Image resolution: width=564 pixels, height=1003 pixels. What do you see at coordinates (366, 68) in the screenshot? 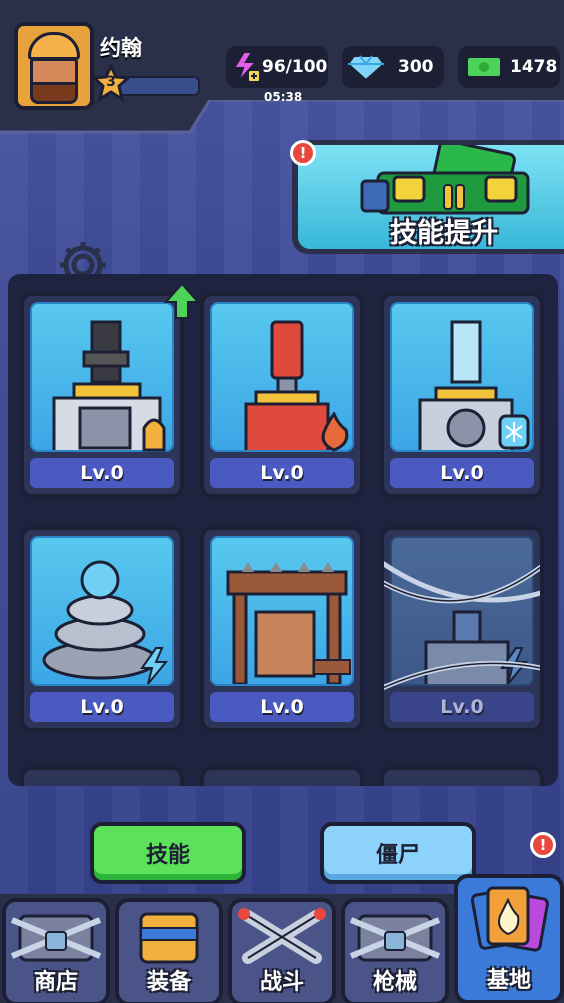
I see `diamond-icon` at bounding box center [366, 68].